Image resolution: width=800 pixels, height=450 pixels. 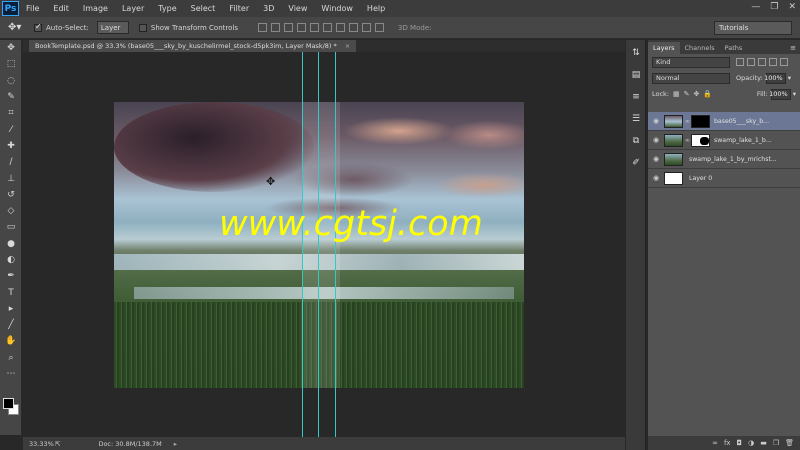 What do you see at coordinates (753, 28) in the screenshot?
I see `workspace-dropdown: Tutorials` at bounding box center [753, 28].